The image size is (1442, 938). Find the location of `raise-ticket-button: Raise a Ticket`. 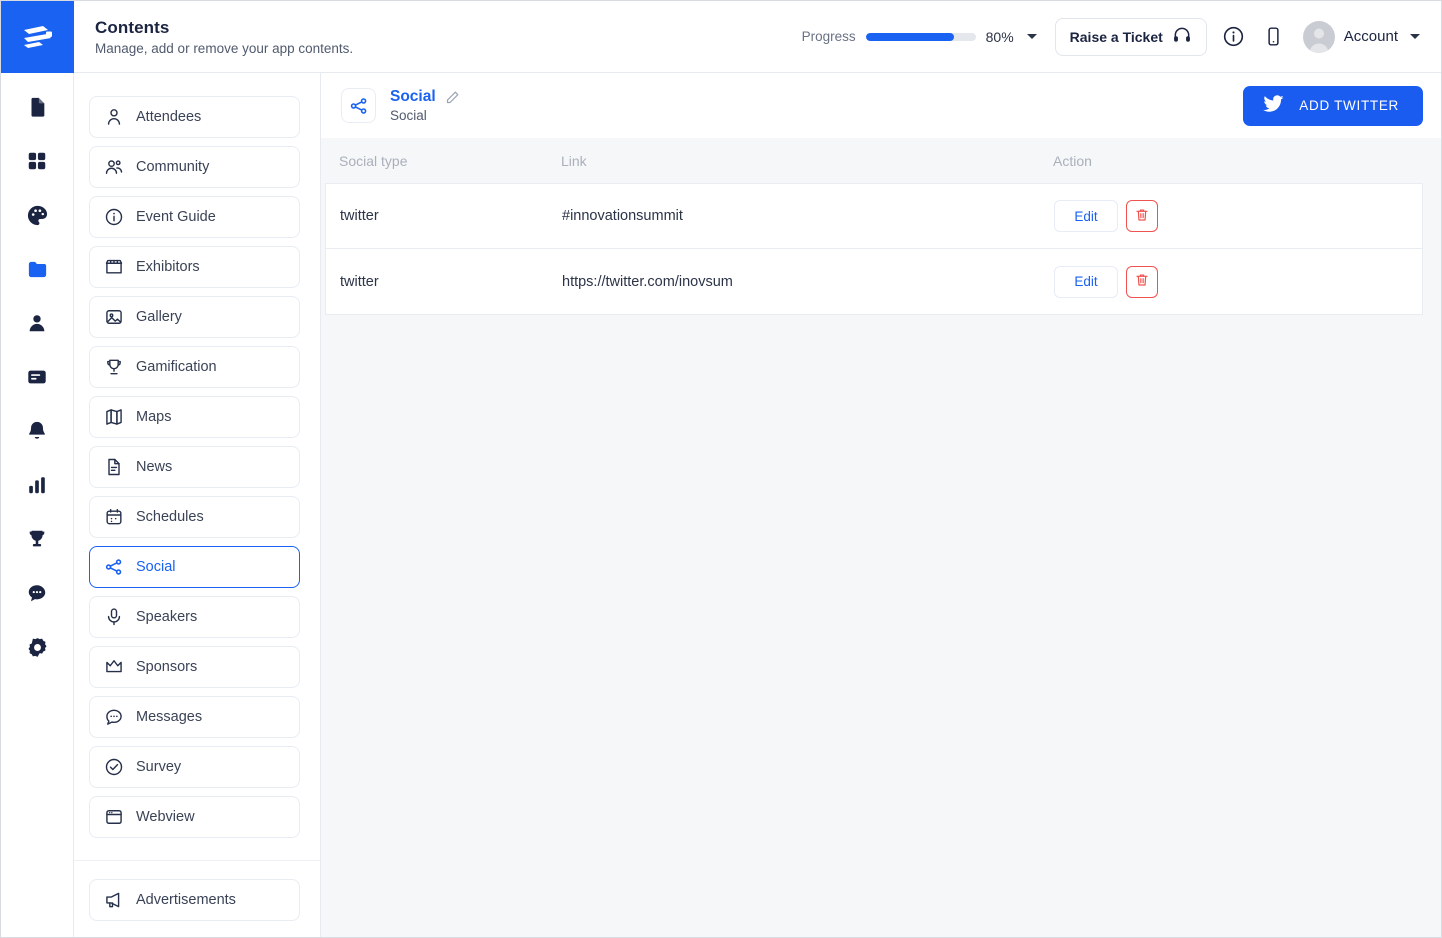

raise-ticket-button: Raise a Ticket is located at coordinates (1130, 36).